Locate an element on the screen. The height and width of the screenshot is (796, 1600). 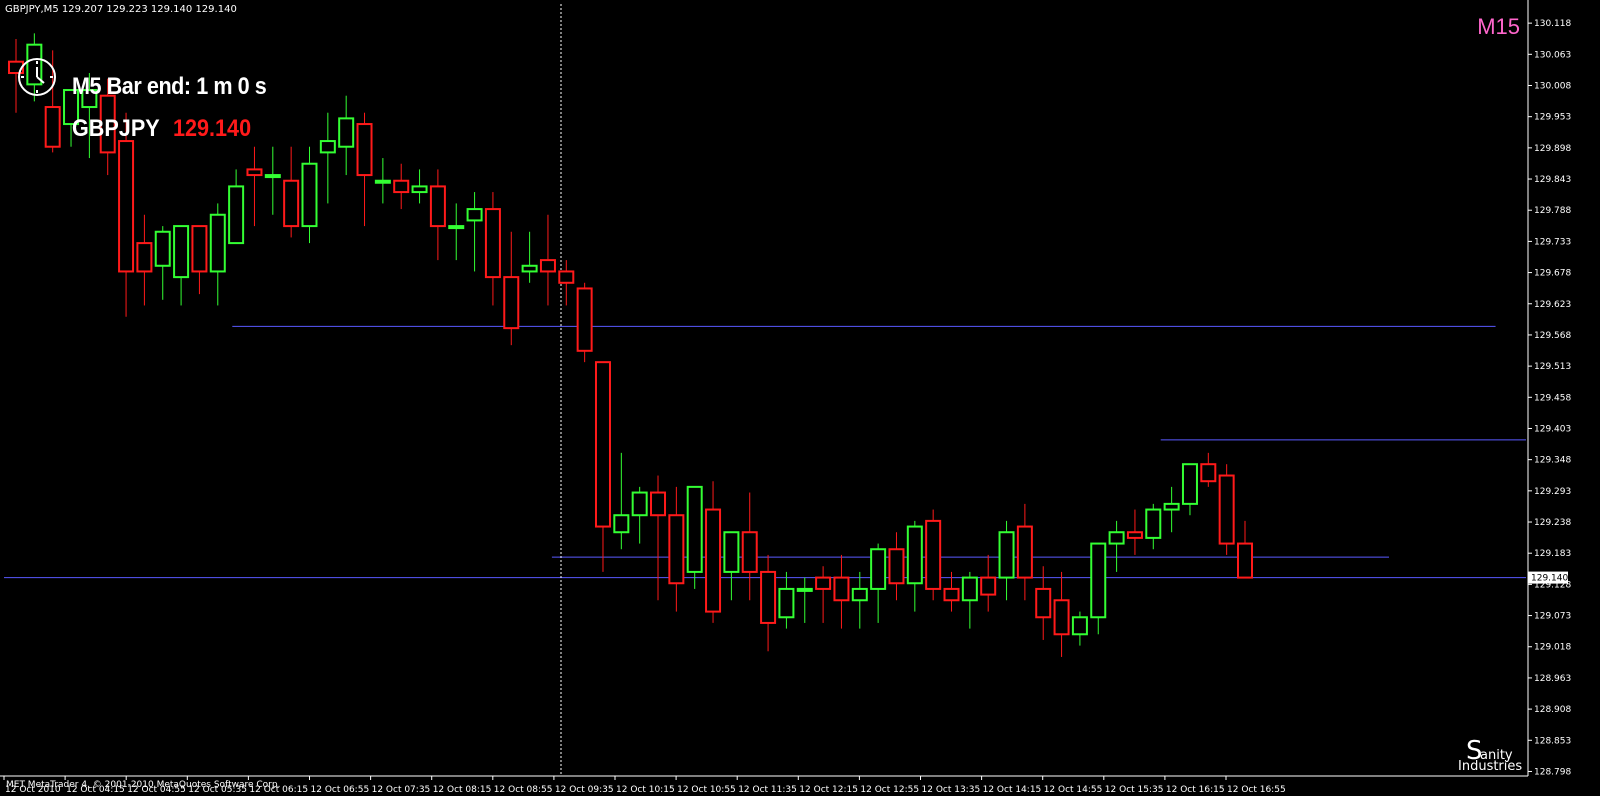
price-tick-label: 128.908 is located at coordinates (1552, 710).